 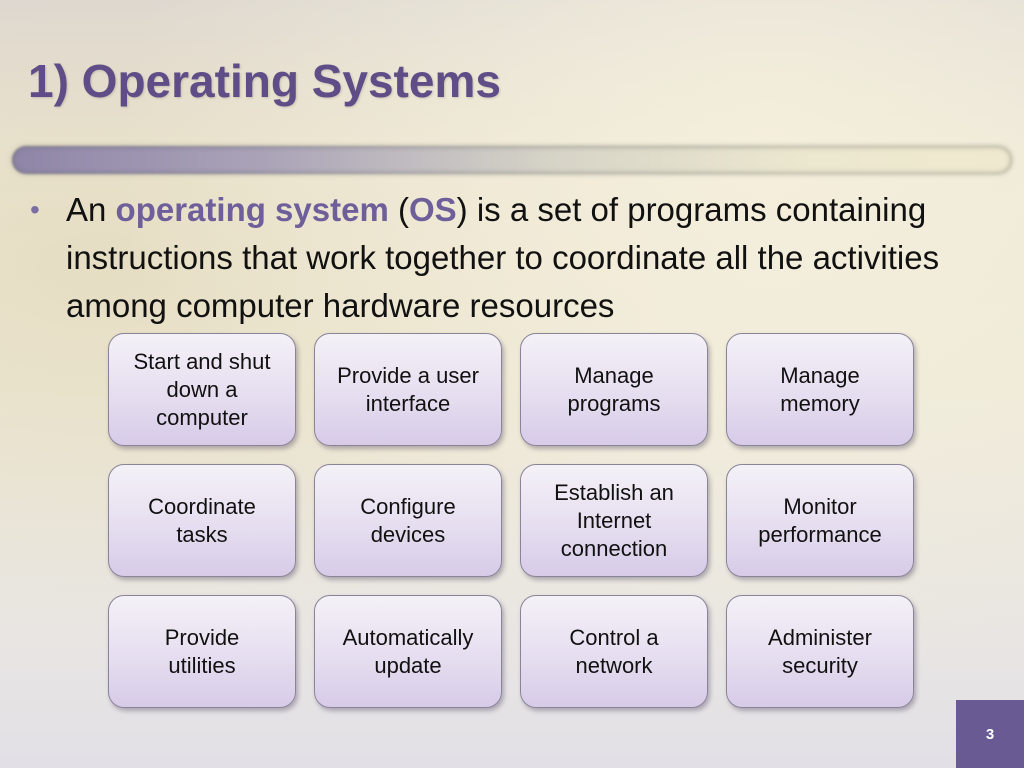 I want to click on function-card: Automatically update, so click(x=408, y=651).